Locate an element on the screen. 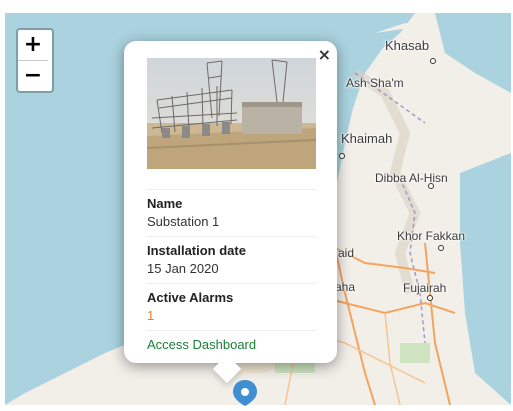 The width and height of the screenshot is (513, 411). place-label-ash-sham: Ash Sha'm is located at coordinates (375, 83).